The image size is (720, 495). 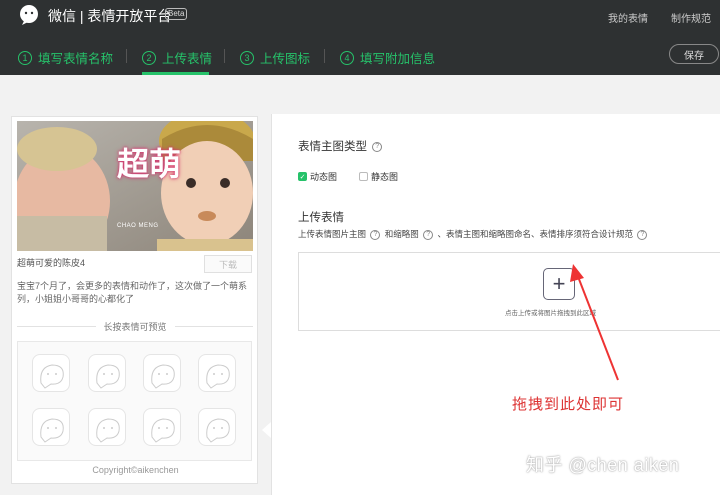 I want to click on copyright-text: Copyright©aikenchen, so click(x=135, y=470).